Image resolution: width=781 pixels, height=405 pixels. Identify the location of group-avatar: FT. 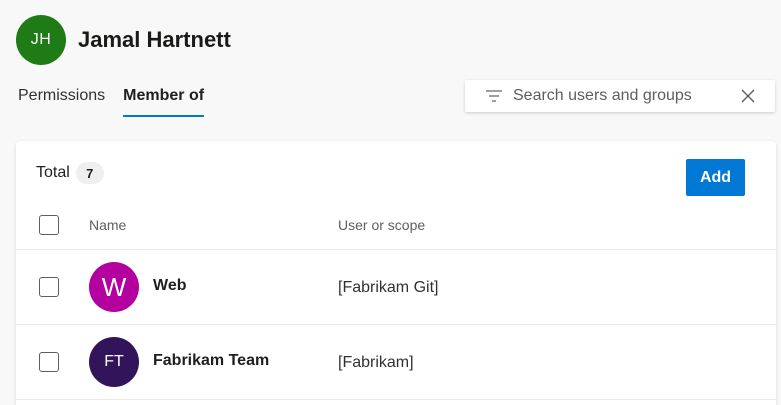
(114, 362).